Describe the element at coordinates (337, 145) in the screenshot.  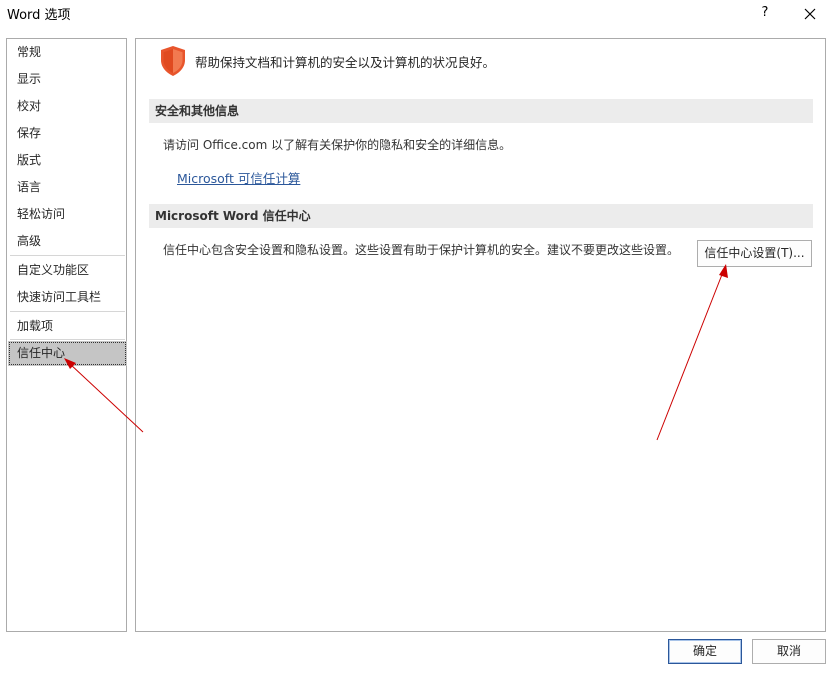
I see `section-text-security-info: 请访问 Office.com 以了解有关保护你的隐私和安全的详细信息。` at that location.